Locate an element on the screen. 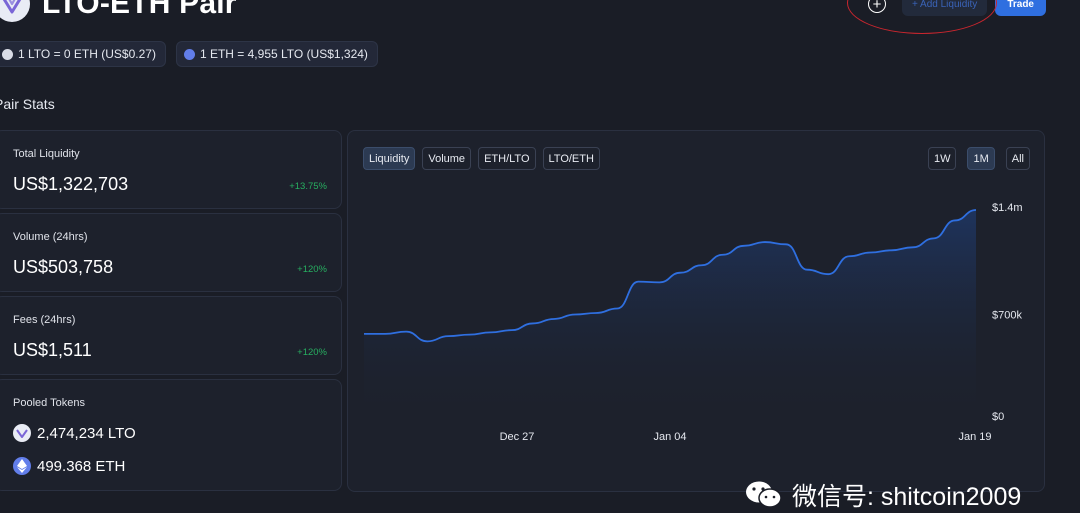 Image resolution: width=1080 pixels, height=513 pixels. watermark-text: 微信号: shitcoin2009 is located at coordinates (907, 497).